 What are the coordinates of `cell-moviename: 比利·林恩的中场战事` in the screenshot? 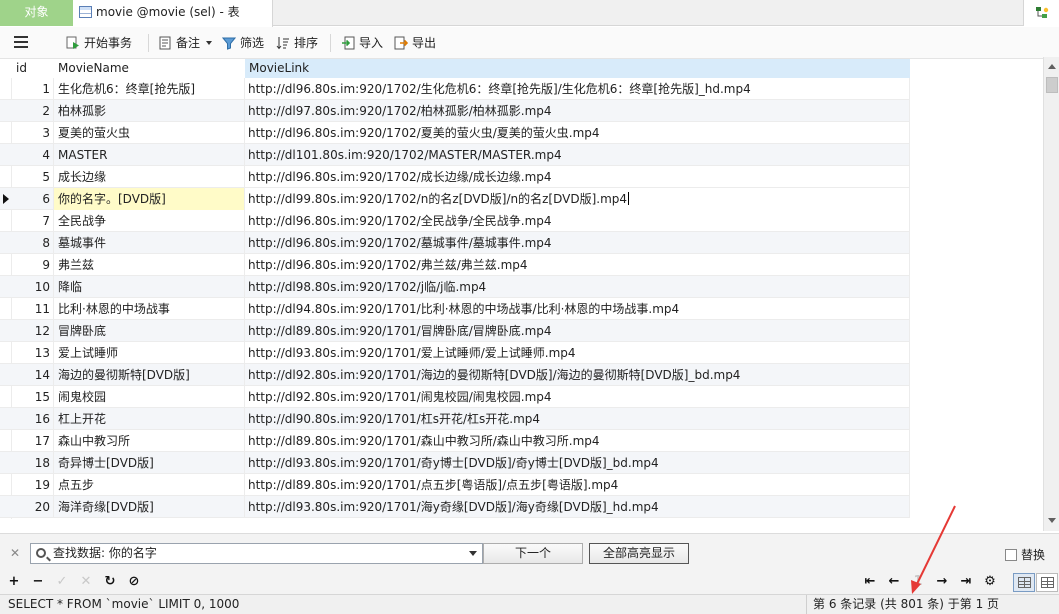 It's located at (149, 309).